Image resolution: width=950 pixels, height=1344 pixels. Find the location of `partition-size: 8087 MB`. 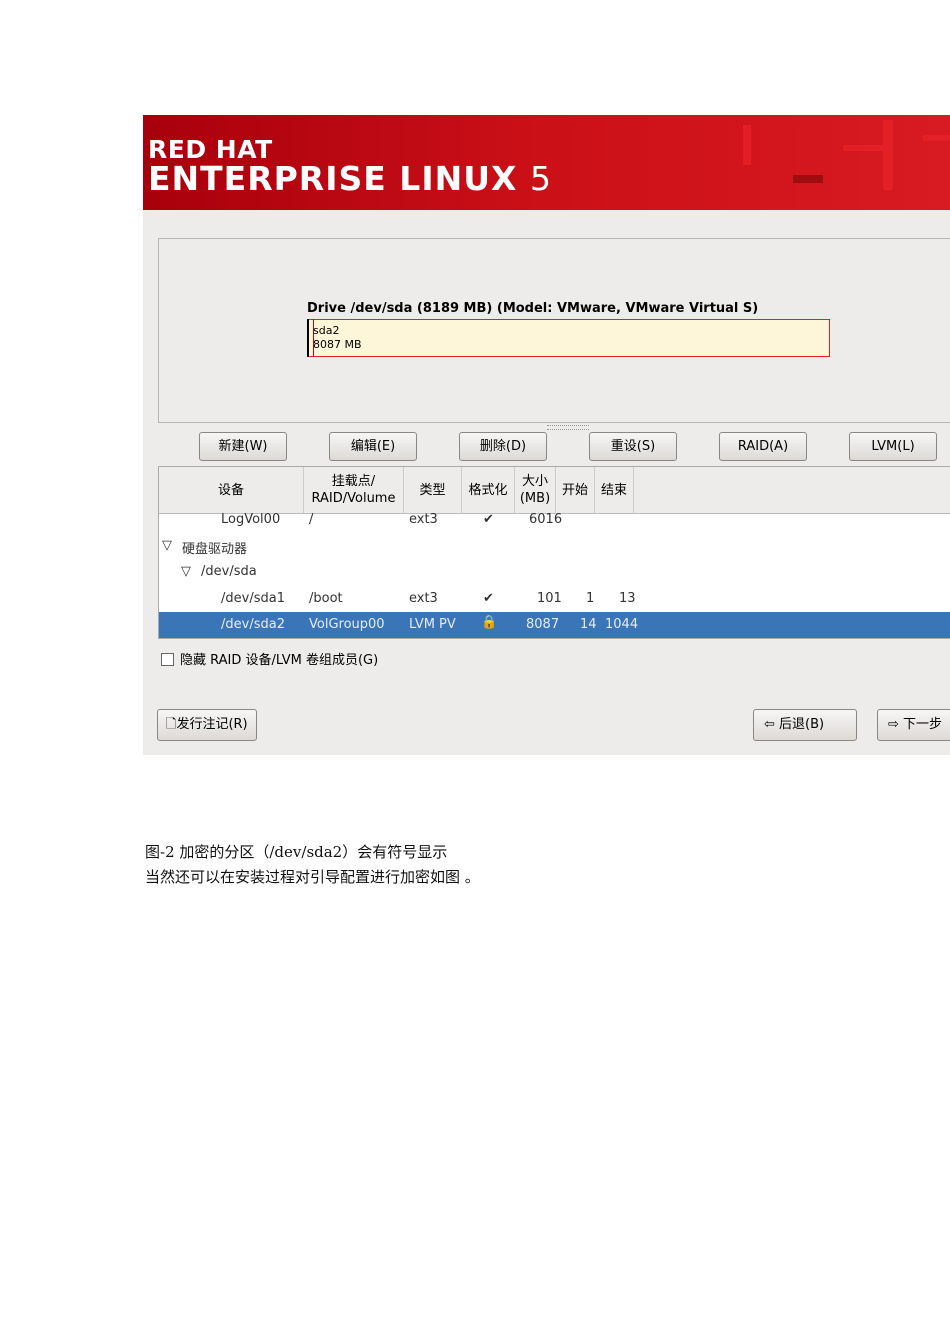

partition-size: 8087 MB is located at coordinates (337, 344).